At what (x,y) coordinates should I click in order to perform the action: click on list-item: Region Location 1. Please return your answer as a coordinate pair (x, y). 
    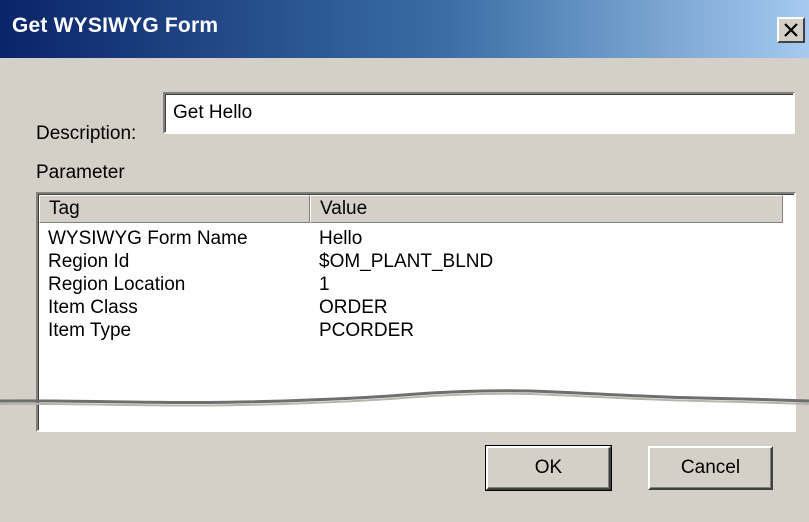
    Looking at the image, I should click on (415, 284).